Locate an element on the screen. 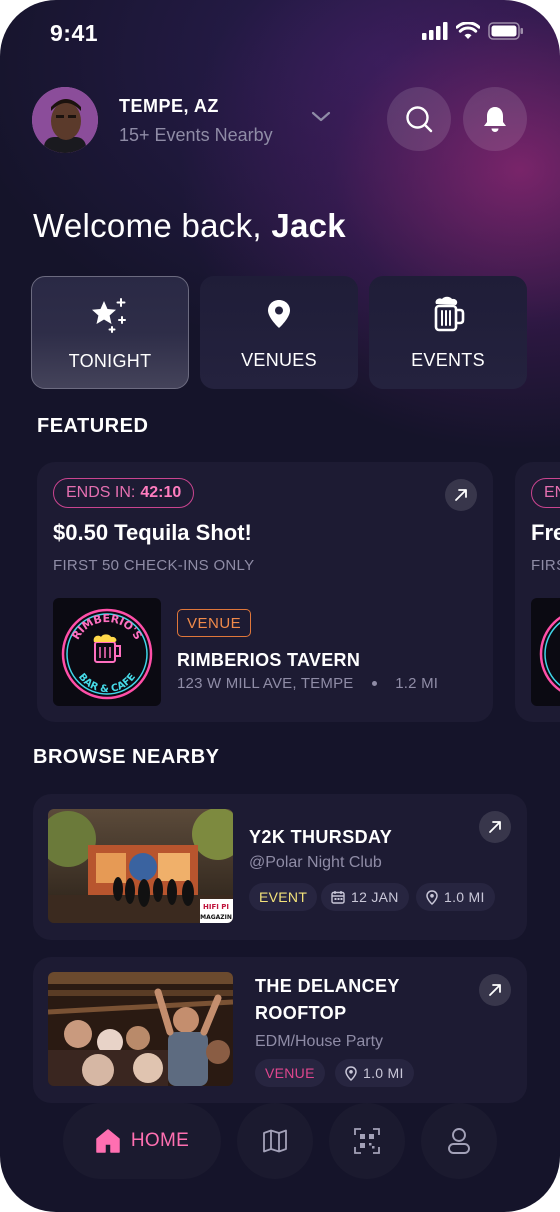  deal-title: Fre is located at coordinates (545, 532).